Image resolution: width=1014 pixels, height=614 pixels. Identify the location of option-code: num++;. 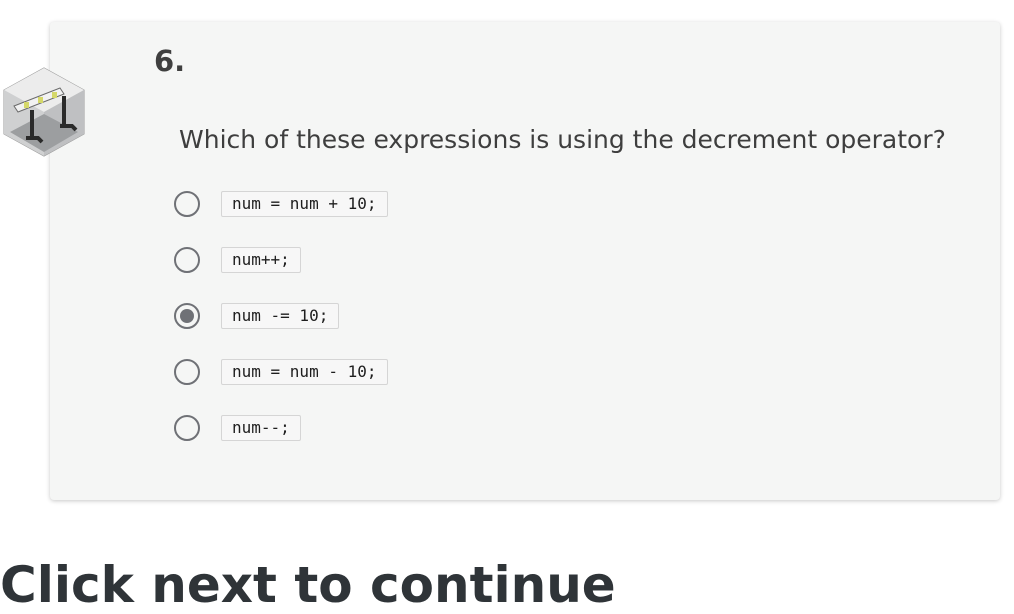
(261, 260).